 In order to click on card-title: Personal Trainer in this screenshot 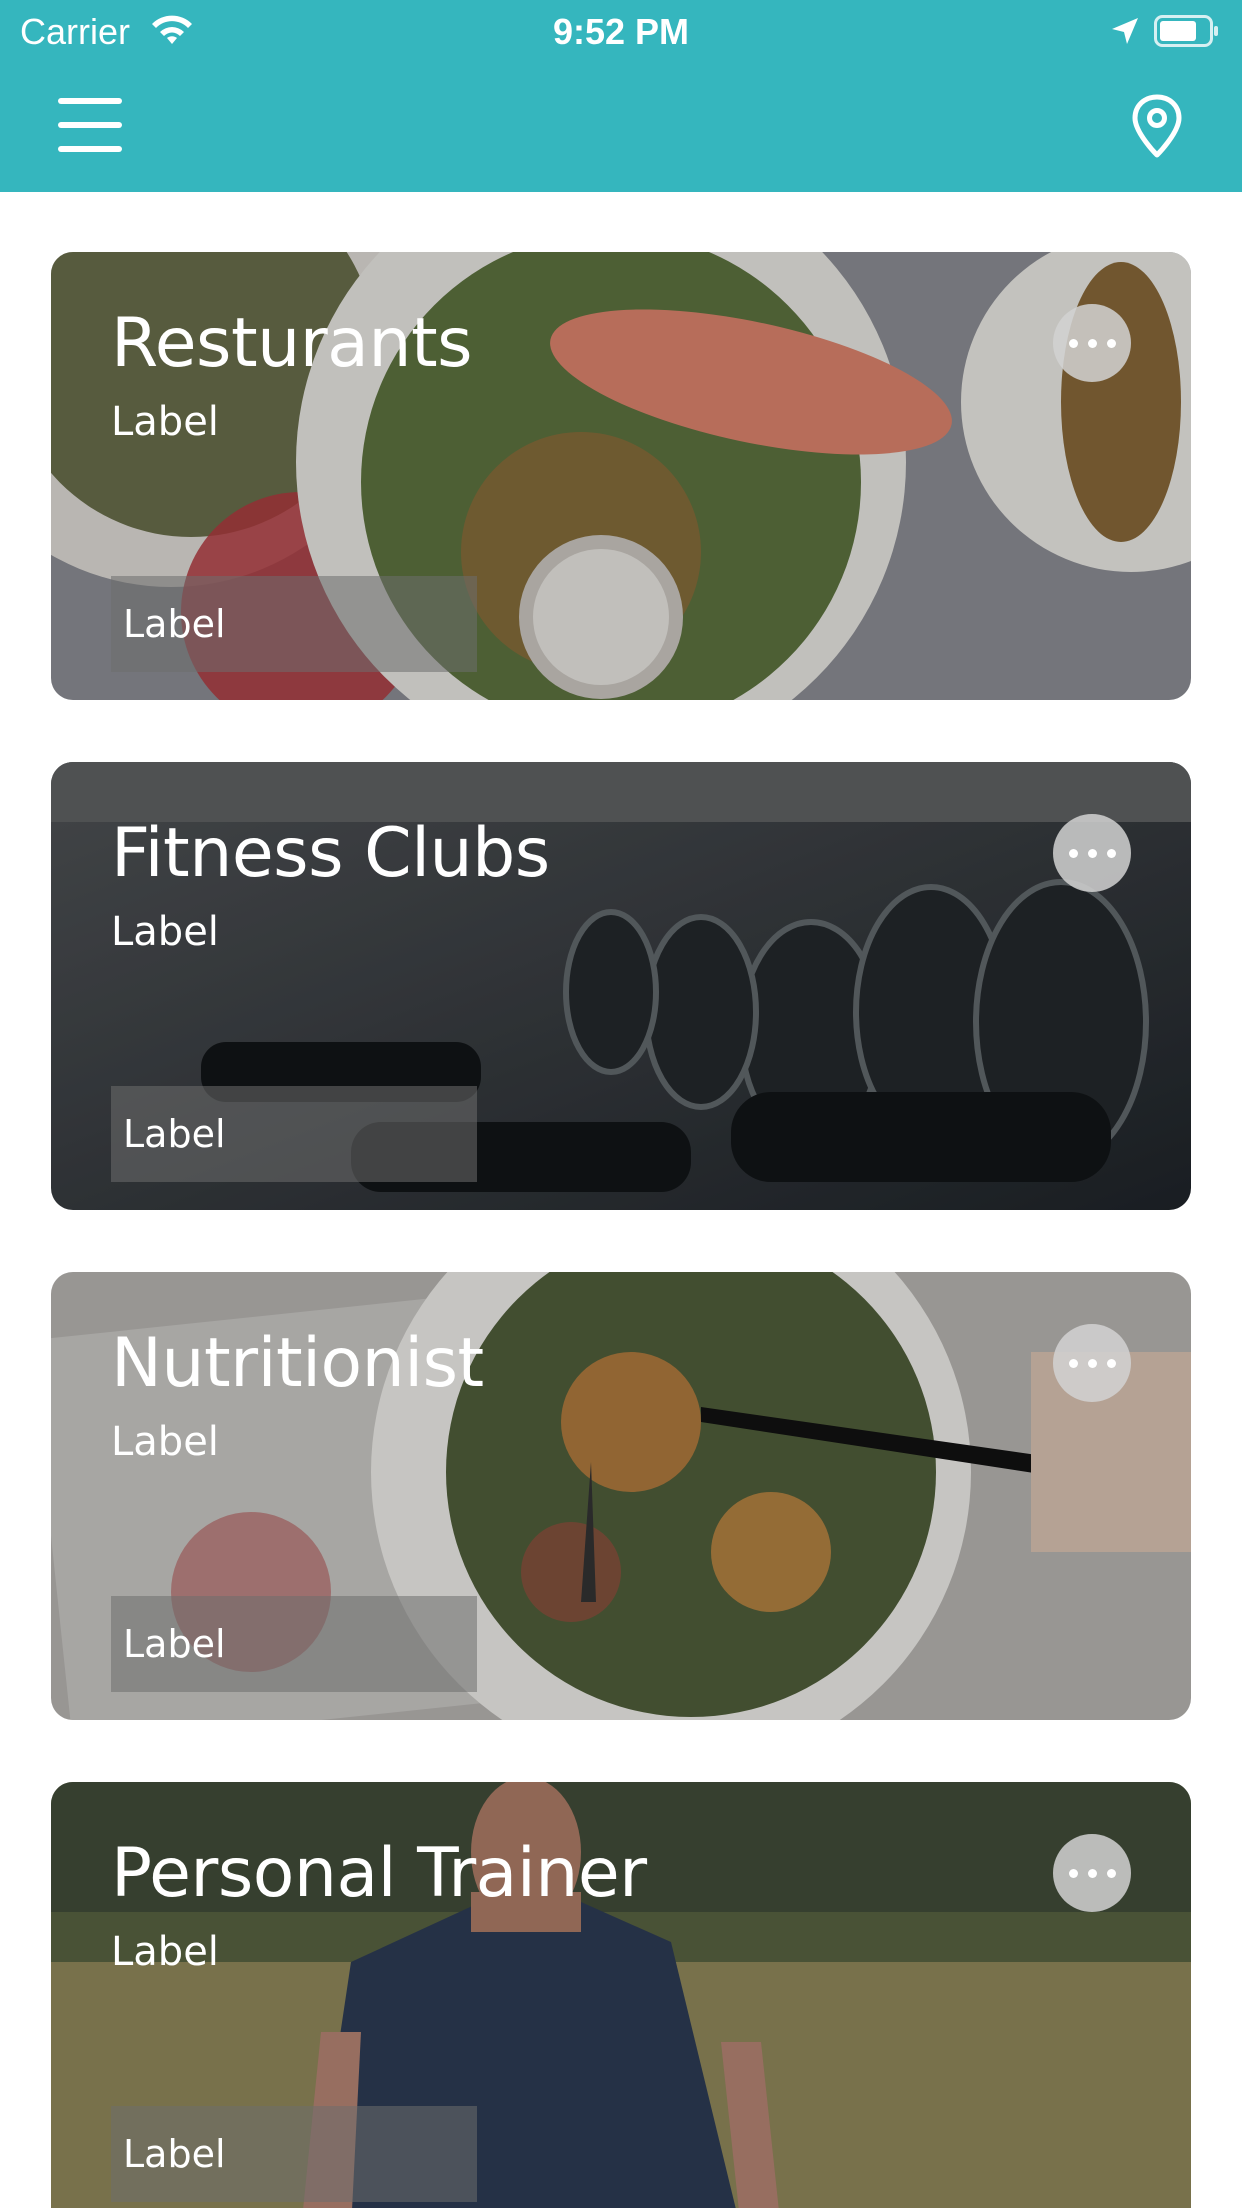, I will do `click(379, 1873)`.